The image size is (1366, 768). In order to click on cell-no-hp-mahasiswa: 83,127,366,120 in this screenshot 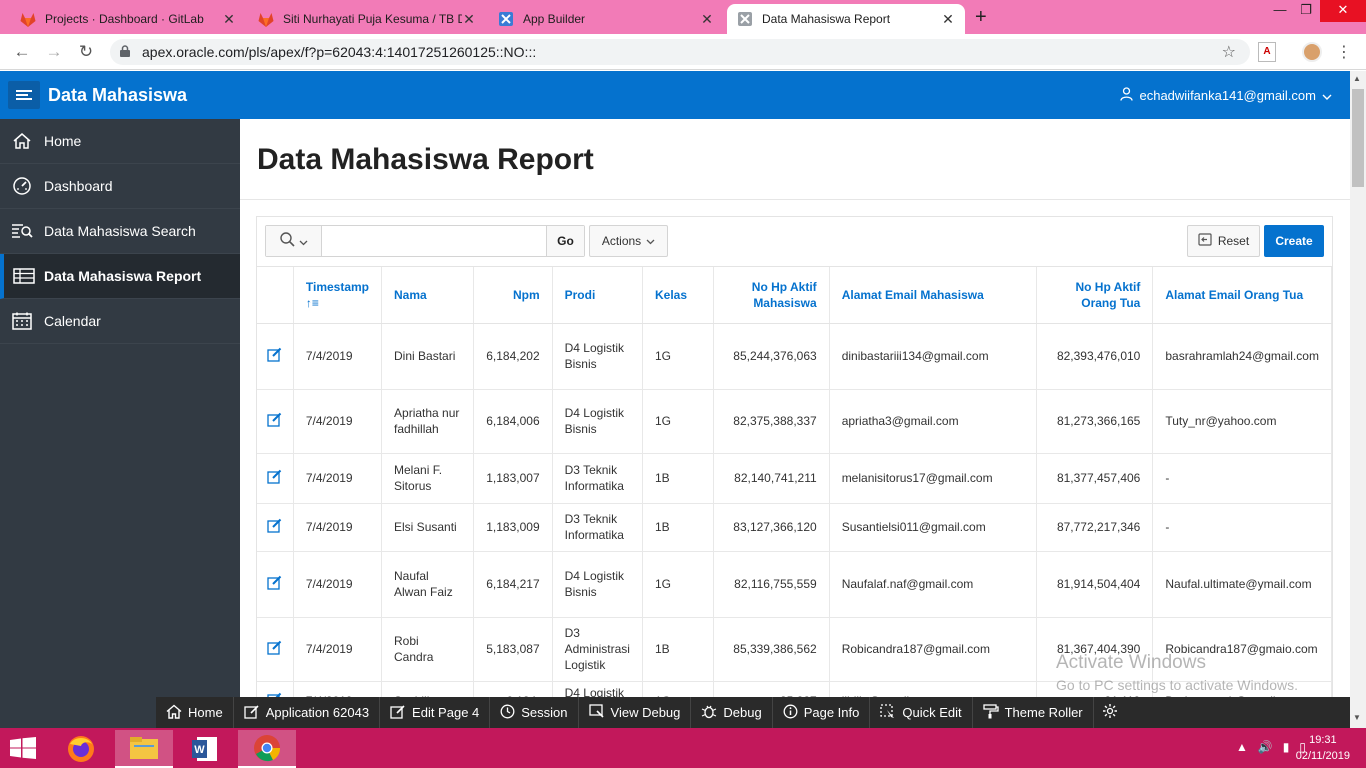, I will do `click(771, 527)`.